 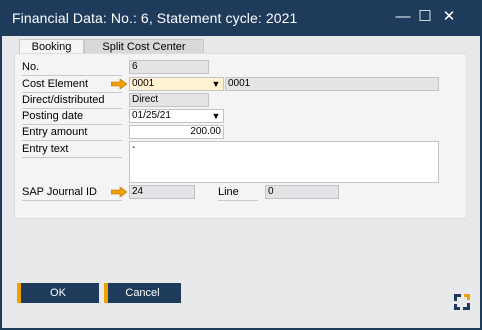 I want to click on resize-grip-icon, so click(x=462, y=302).